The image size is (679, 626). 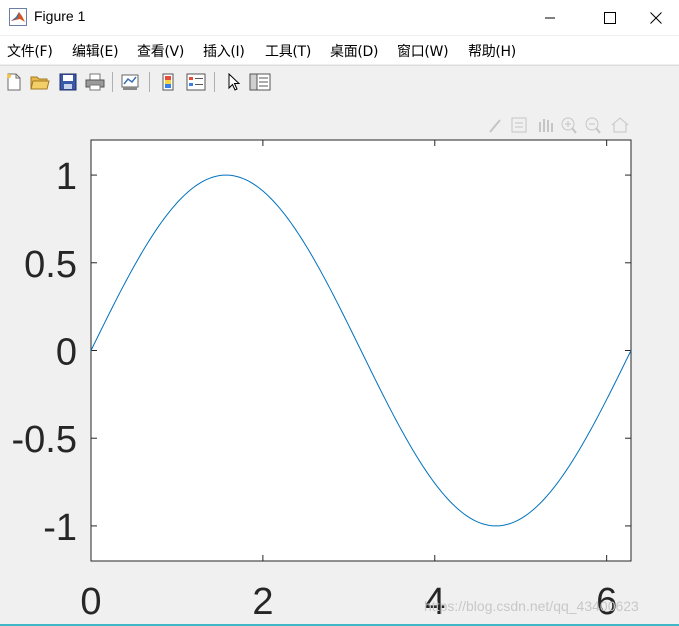 What do you see at coordinates (90, 602) in the screenshot?
I see `x-tick-label: 0` at bounding box center [90, 602].